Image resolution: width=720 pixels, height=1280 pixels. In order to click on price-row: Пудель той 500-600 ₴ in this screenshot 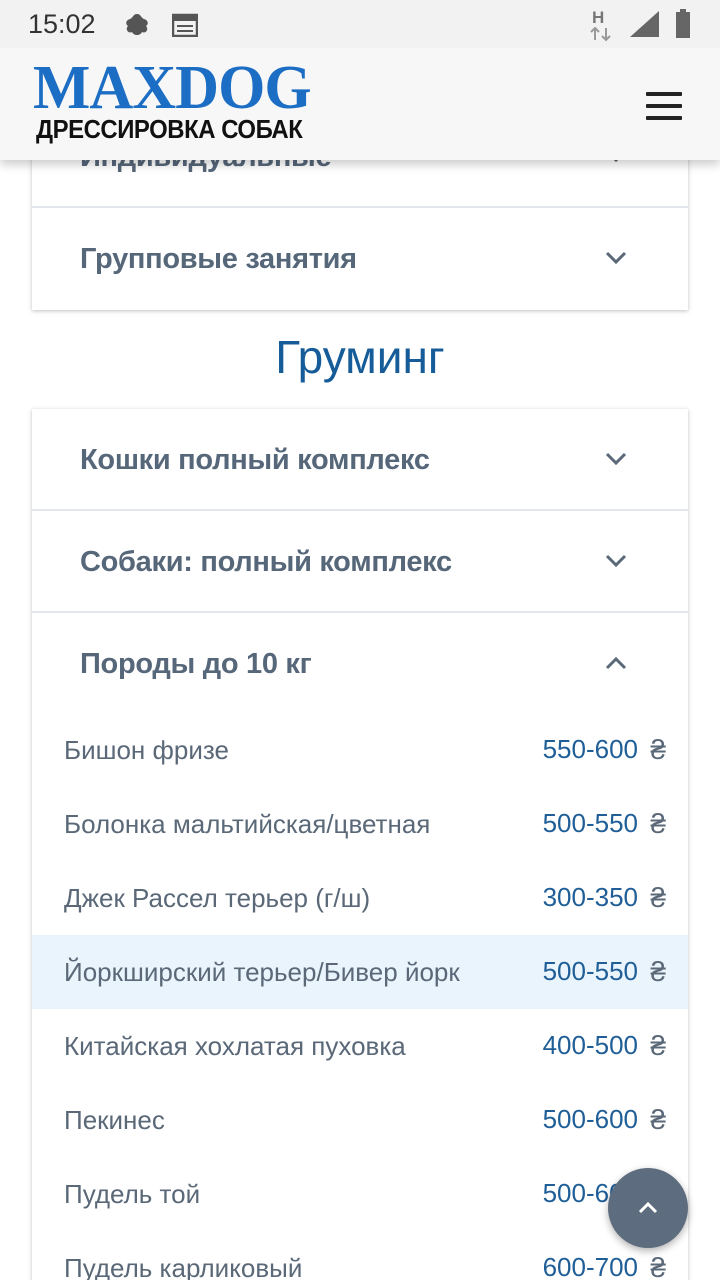, I will do `click(360, 1194)`.